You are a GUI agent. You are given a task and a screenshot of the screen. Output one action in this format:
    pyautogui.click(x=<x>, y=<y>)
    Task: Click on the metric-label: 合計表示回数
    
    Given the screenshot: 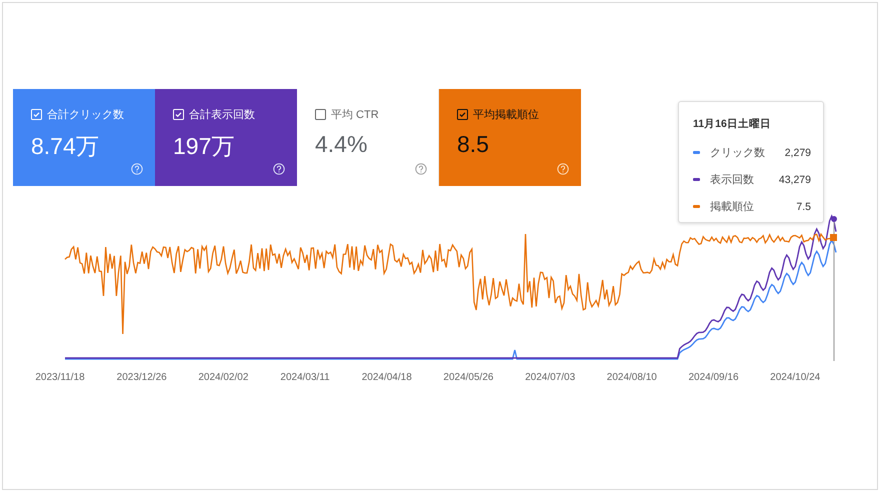 What is the action you would take?
    pyautogui.click(x=222, y=115)
    